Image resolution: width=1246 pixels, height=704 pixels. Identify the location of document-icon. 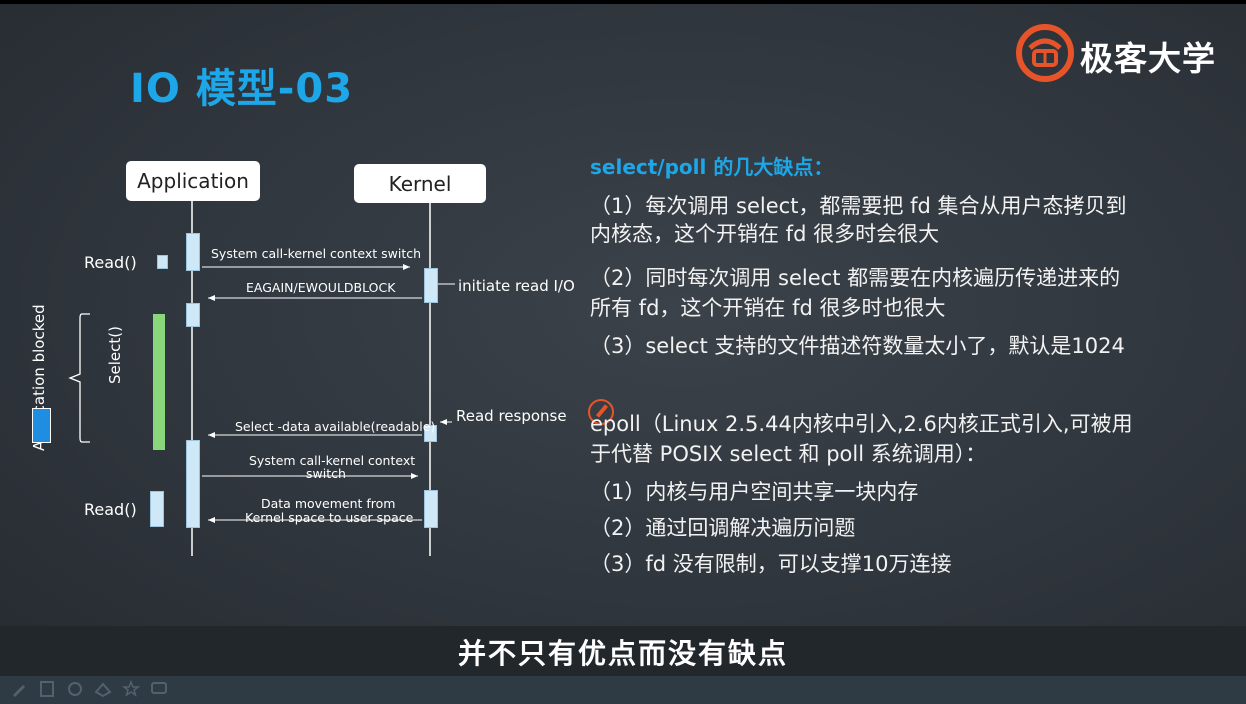
(47, 689).